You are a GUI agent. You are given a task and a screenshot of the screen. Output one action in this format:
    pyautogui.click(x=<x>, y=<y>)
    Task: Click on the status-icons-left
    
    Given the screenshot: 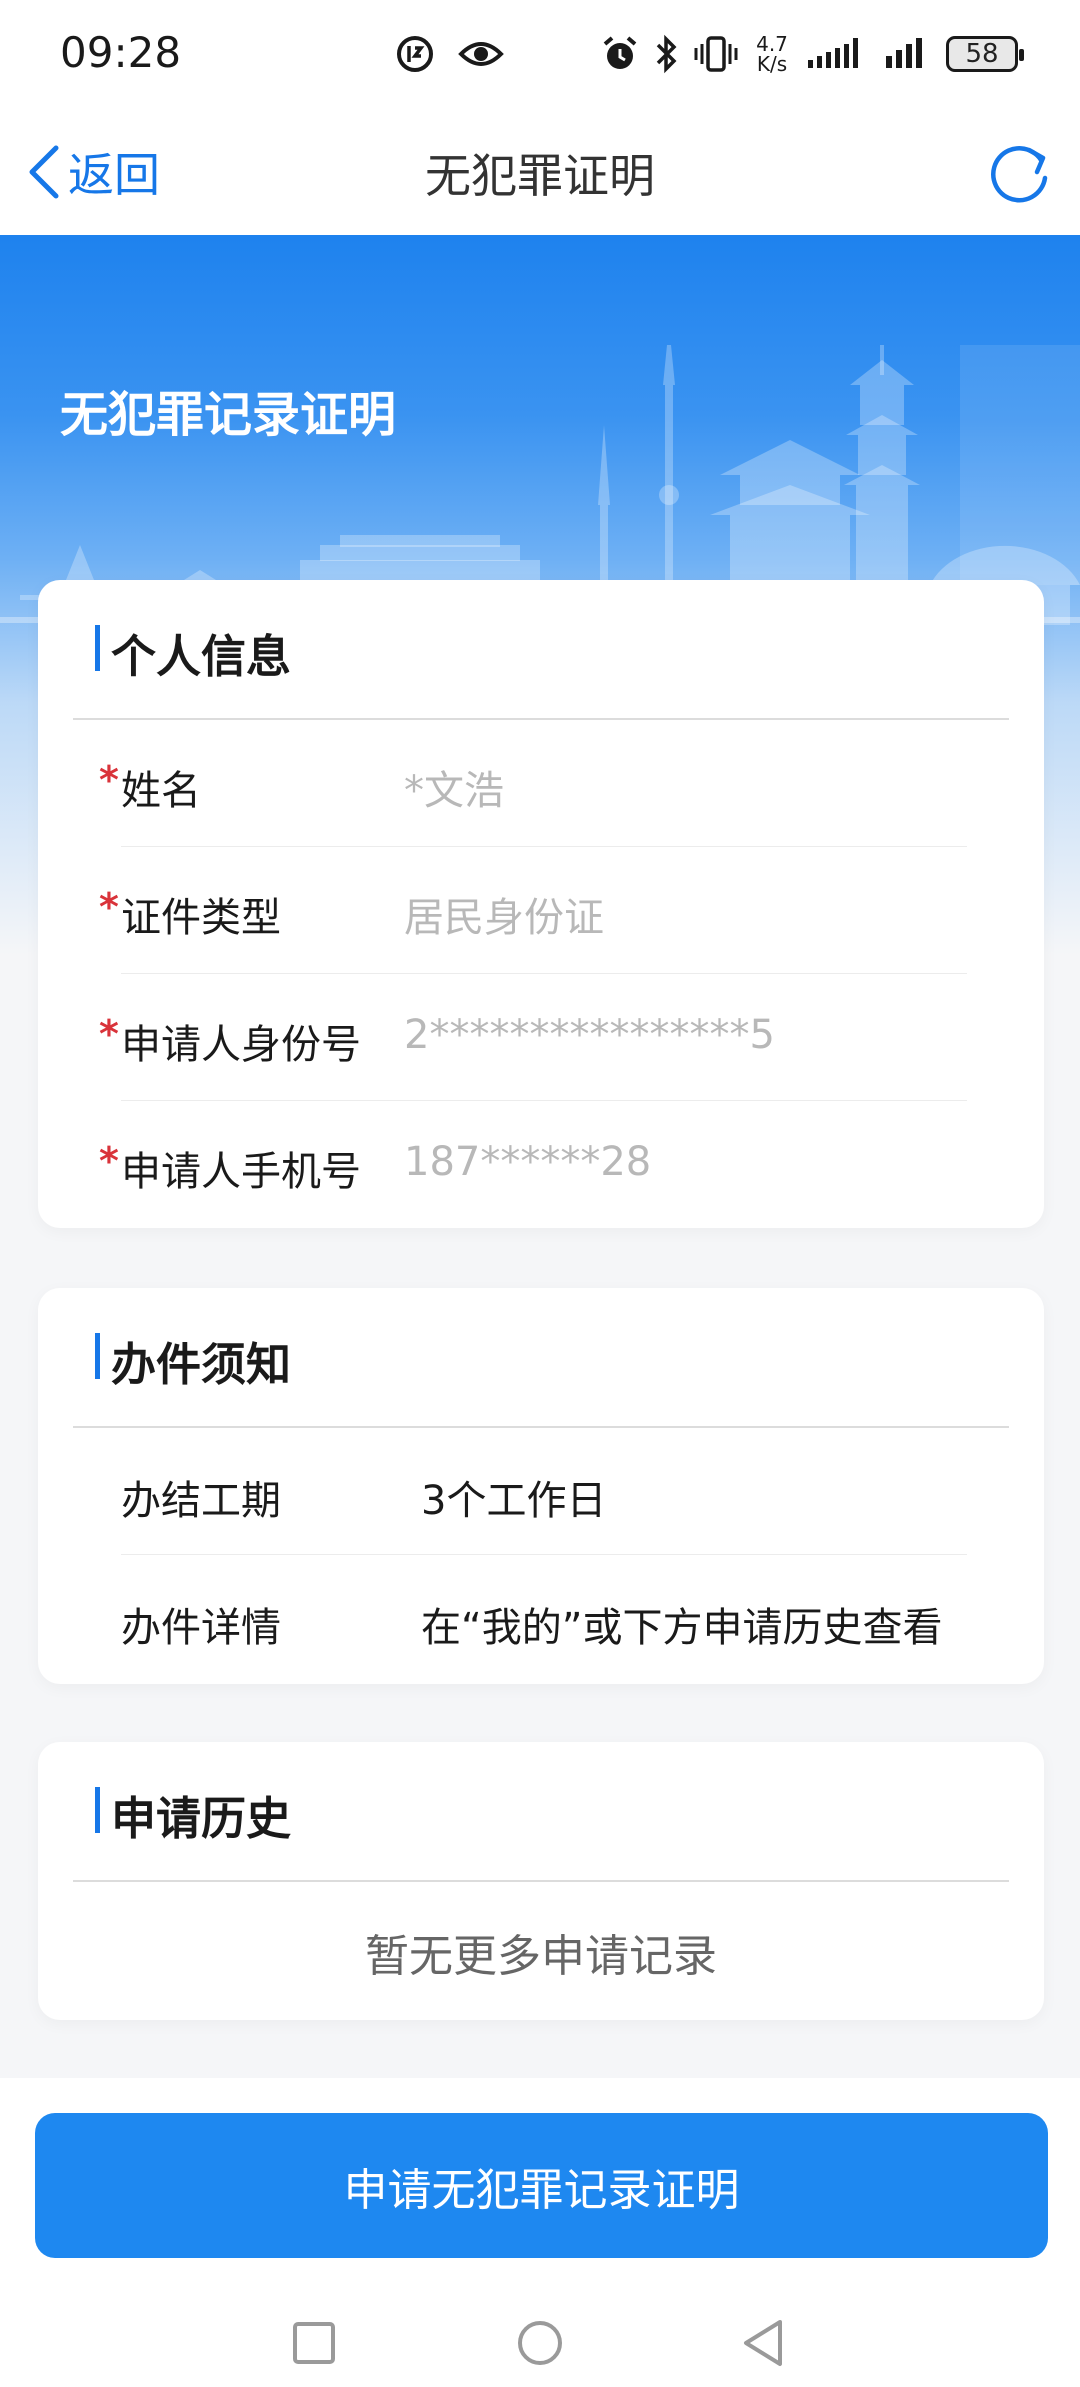 What is the action you would take?
    pyautogui.click(x=450, y=54)
    